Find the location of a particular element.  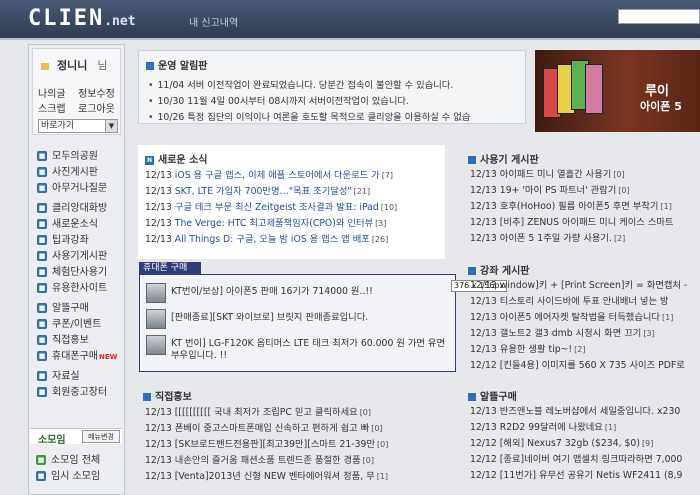

list-item: 12/13 갤노트2 갤3 dmb 시청시 화면 끄기 [3] is located at coordinates (585, 334).